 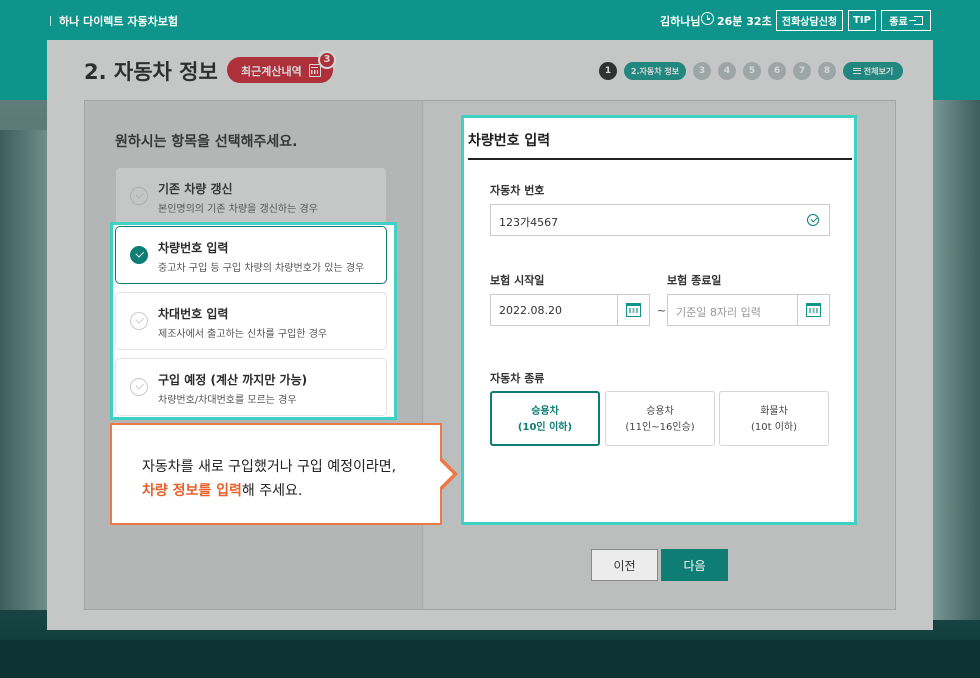 I want to click on prev-label: 이전, so click(x=624, y=565).